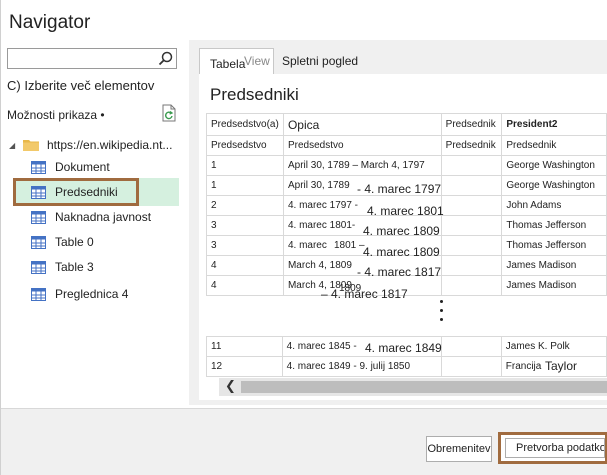 The image size is (607, 475). What do you see at coordinates (403, 348) in the screenshot?
I see `overlay-text: 4. marec 1849` at bounding box center [403, 348].